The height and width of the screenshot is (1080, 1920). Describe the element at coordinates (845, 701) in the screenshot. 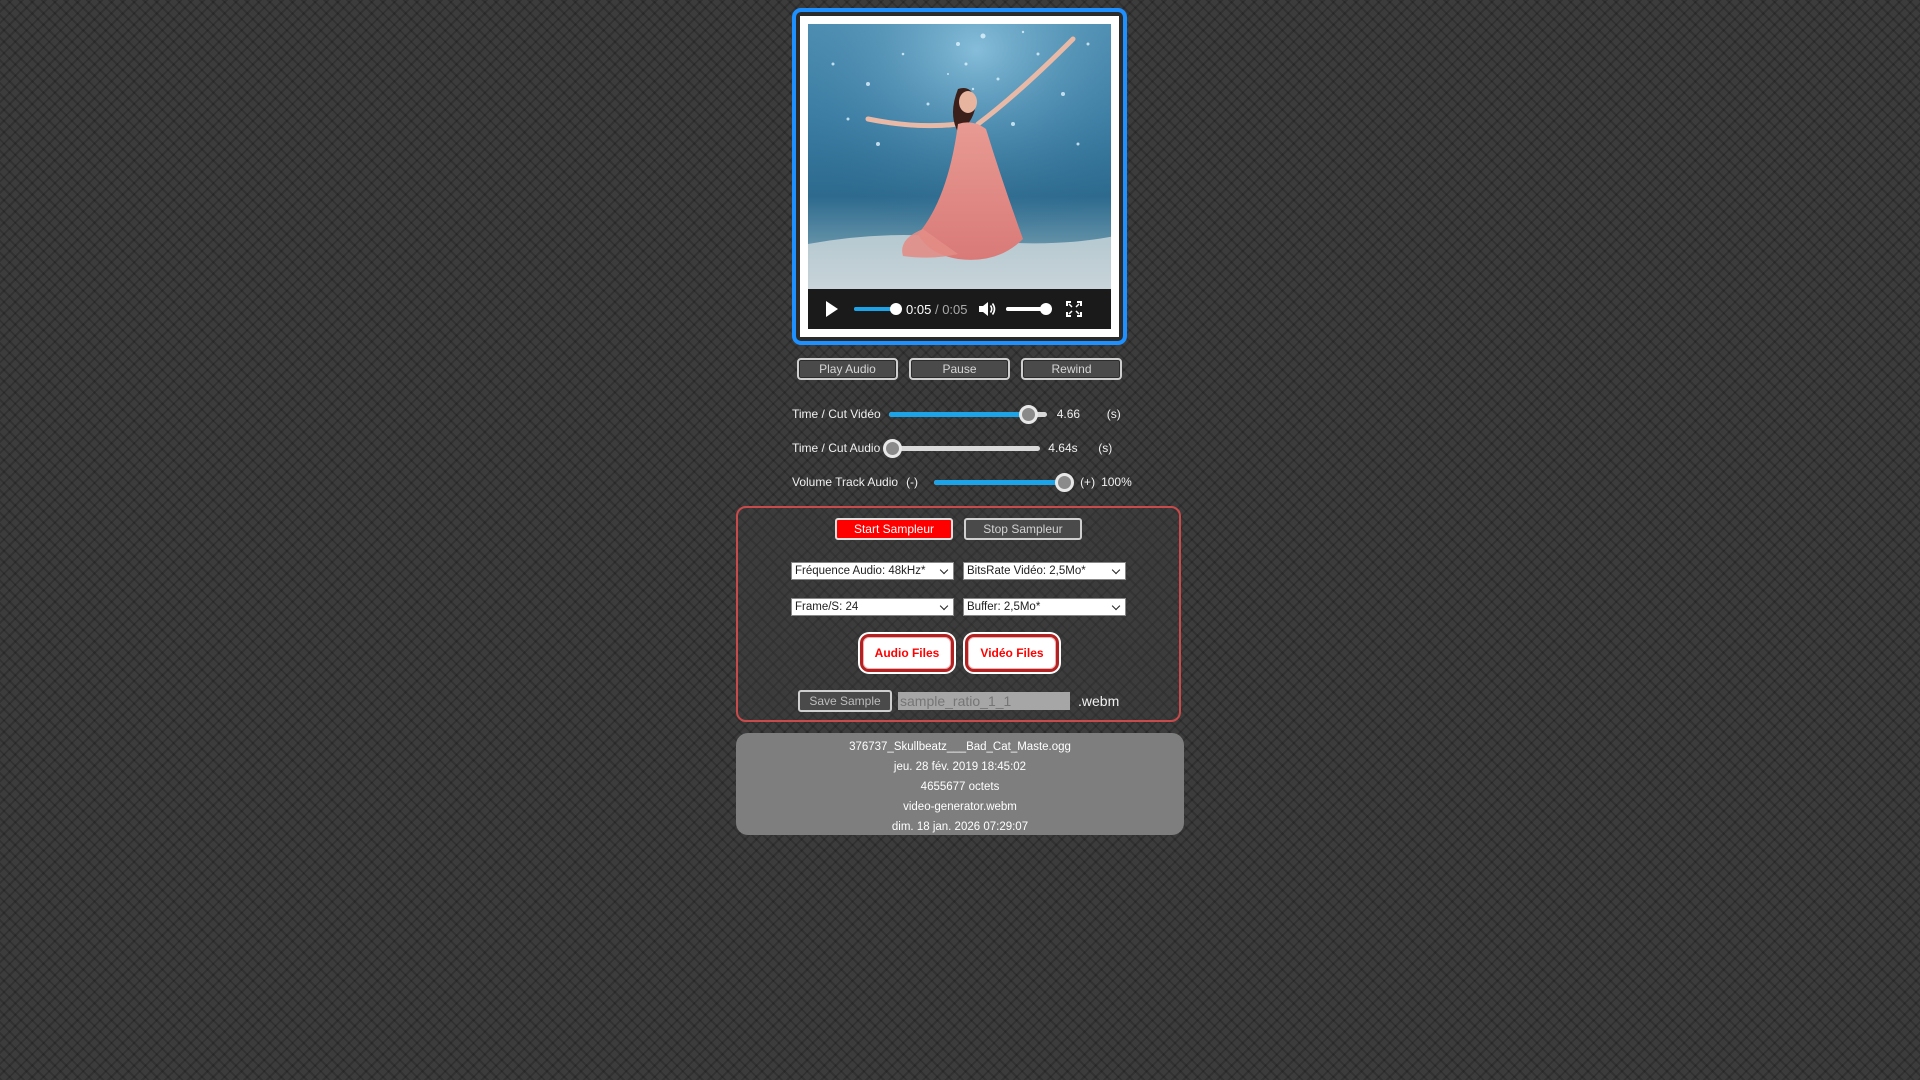

I see `save-sample-button: Save Sample` at that location.